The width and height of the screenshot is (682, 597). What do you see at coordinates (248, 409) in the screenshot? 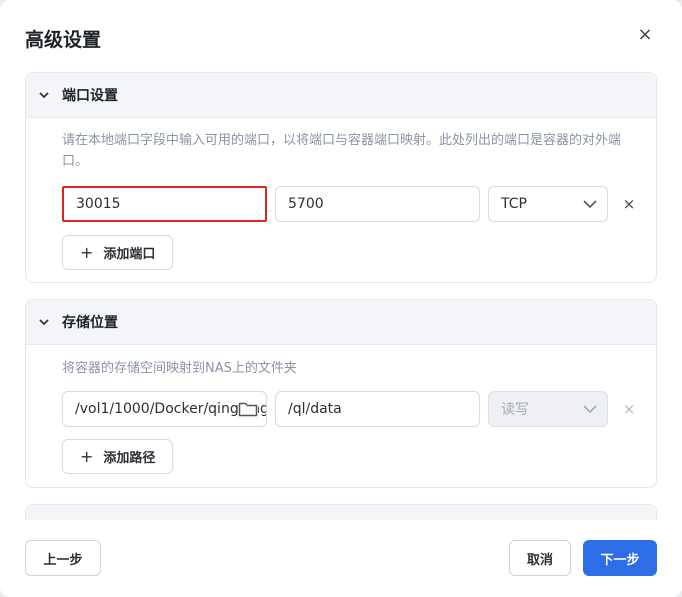
I see `folder-icon` at bounding box center [248, 409].